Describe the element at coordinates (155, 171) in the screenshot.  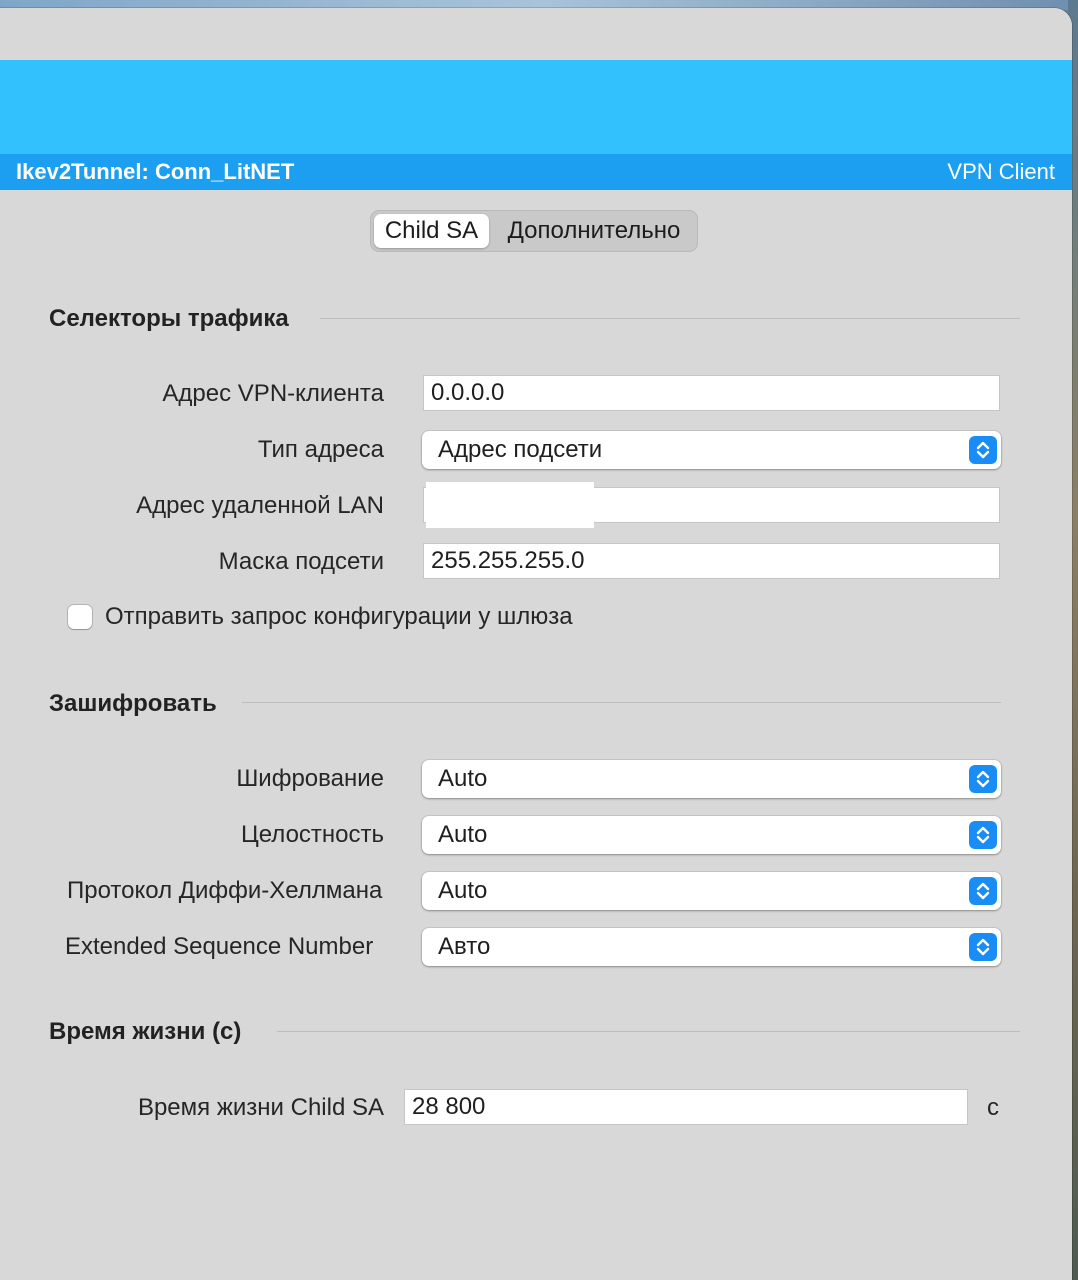
I see `tunnel-path-title: Ikev2Tunnel: Conn_LitNET` at that location.